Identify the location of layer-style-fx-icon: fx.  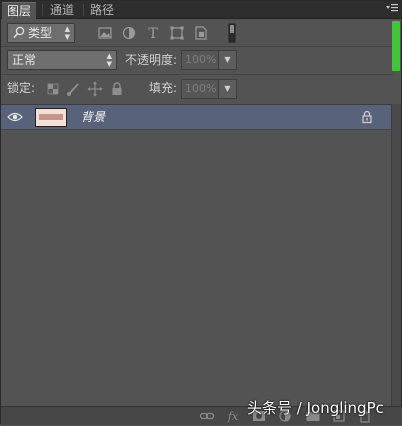
(233, 416).